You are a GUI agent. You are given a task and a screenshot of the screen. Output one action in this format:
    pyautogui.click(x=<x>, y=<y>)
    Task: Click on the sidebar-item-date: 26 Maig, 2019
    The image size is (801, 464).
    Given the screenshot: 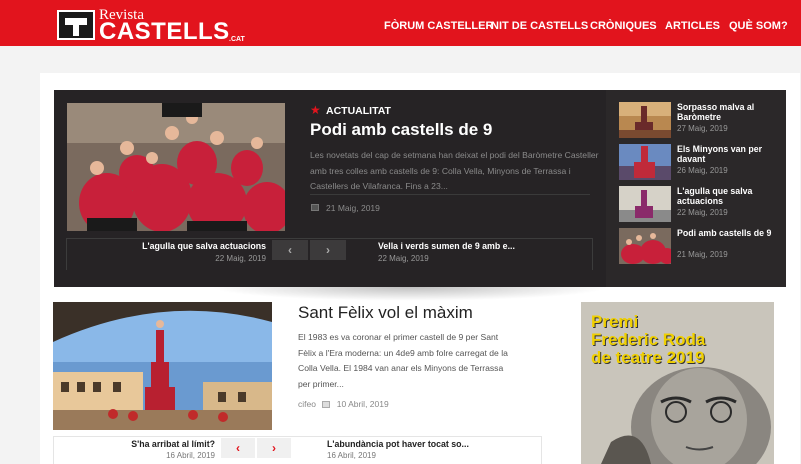 What is the action you would take?
    pyautogui.click(x=702, y=170)
    